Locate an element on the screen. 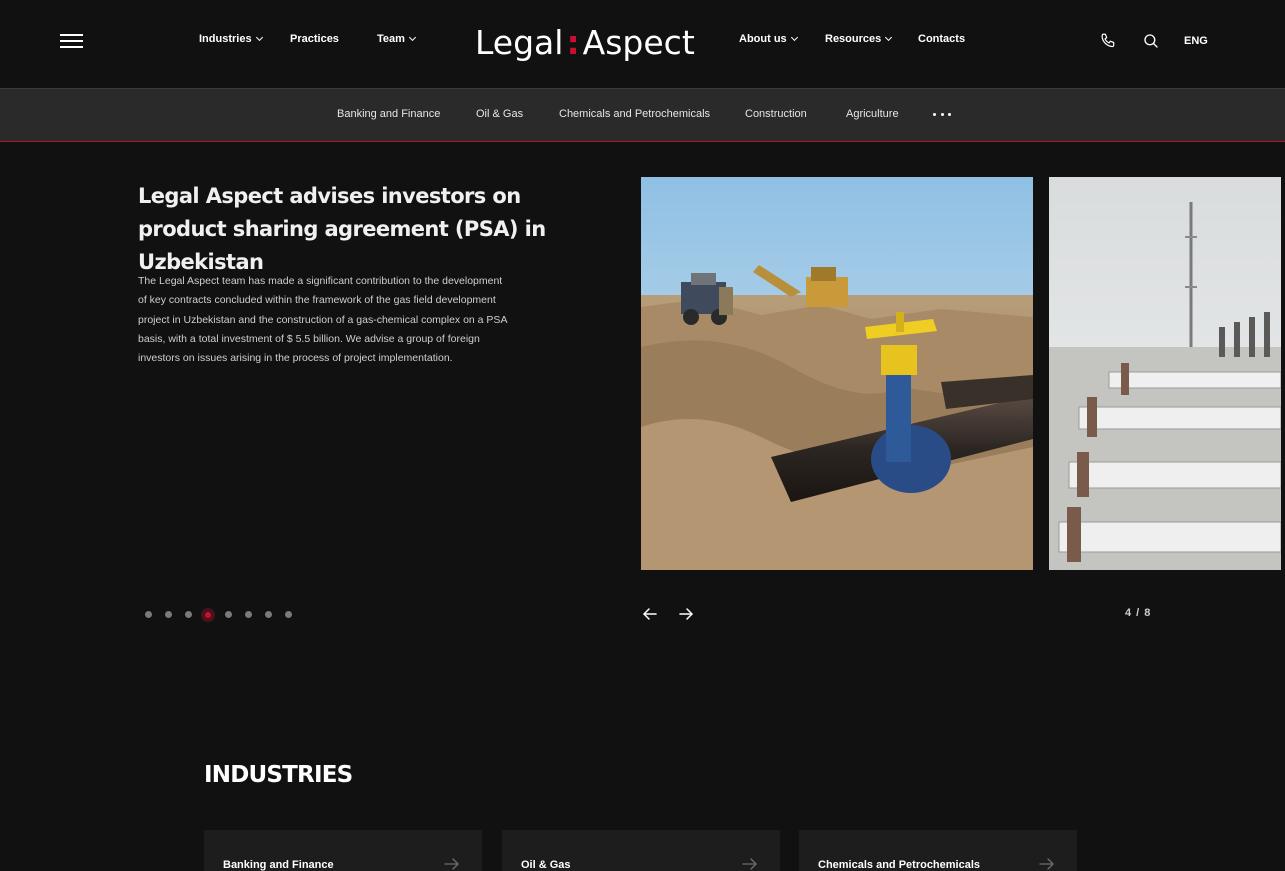 This screenshot has height=871, width=1285. nav-about: About us is located at coordinates (768, 39).